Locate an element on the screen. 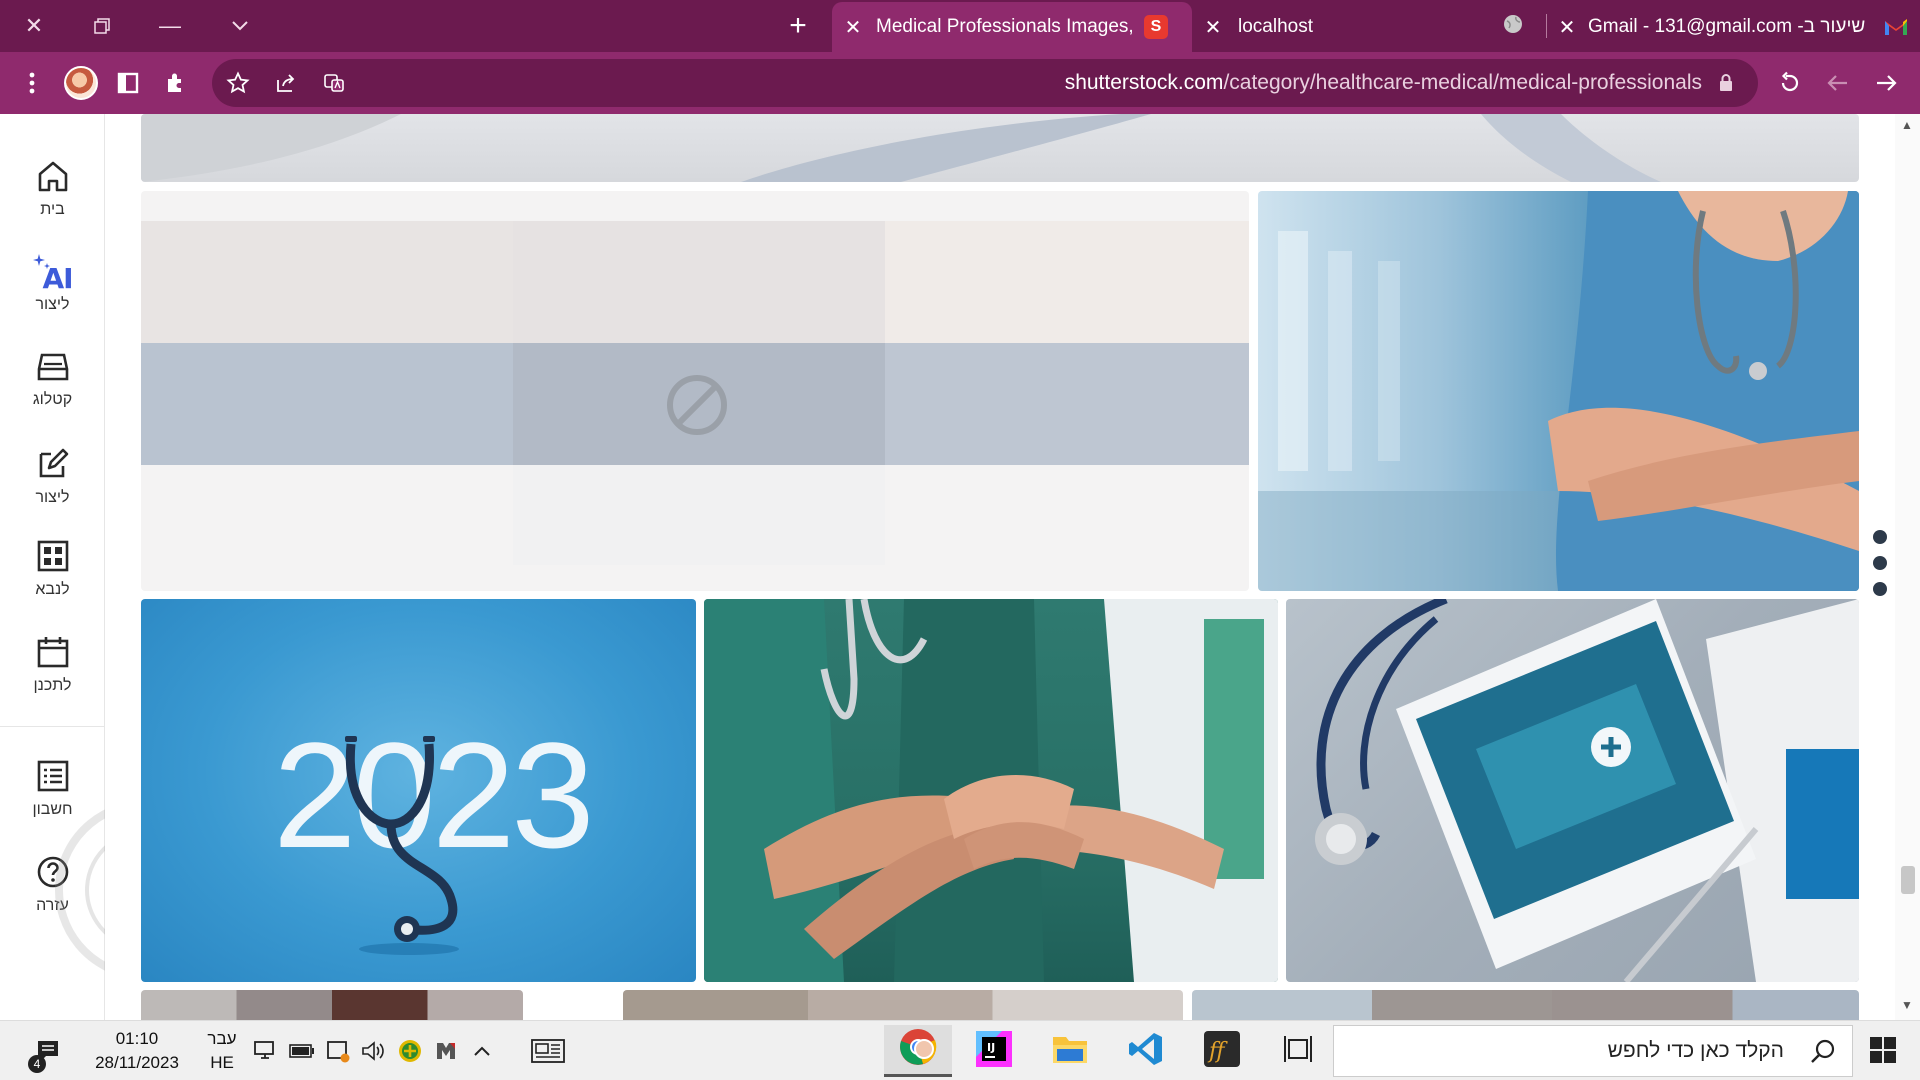  menu-dots-icon is located at coordinates (32, 83).